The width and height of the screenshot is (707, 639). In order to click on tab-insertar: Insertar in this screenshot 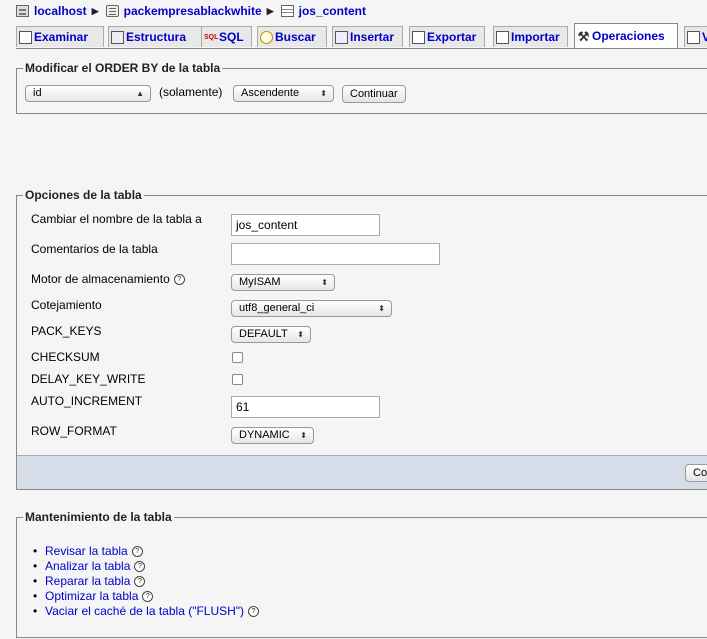, I will do `click(367, 36)`.